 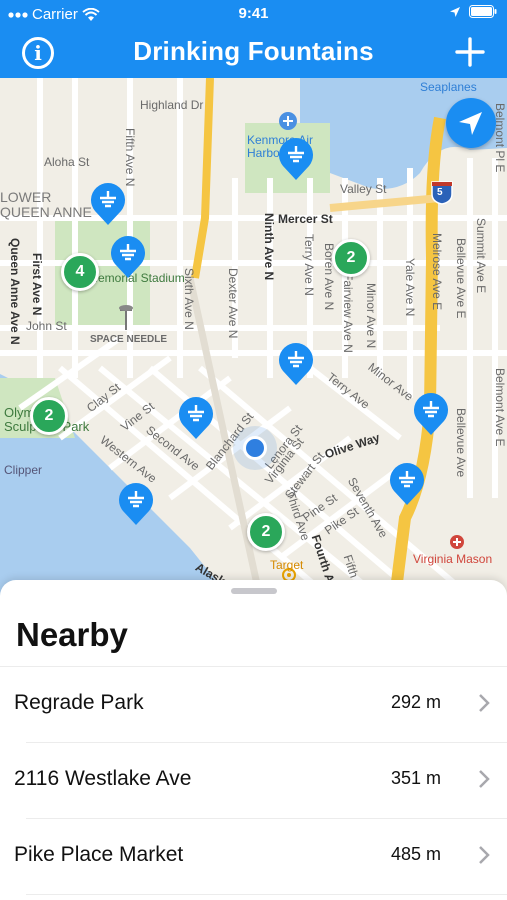 I want to click on map-label-target: Target, so click(x=287, y=565).